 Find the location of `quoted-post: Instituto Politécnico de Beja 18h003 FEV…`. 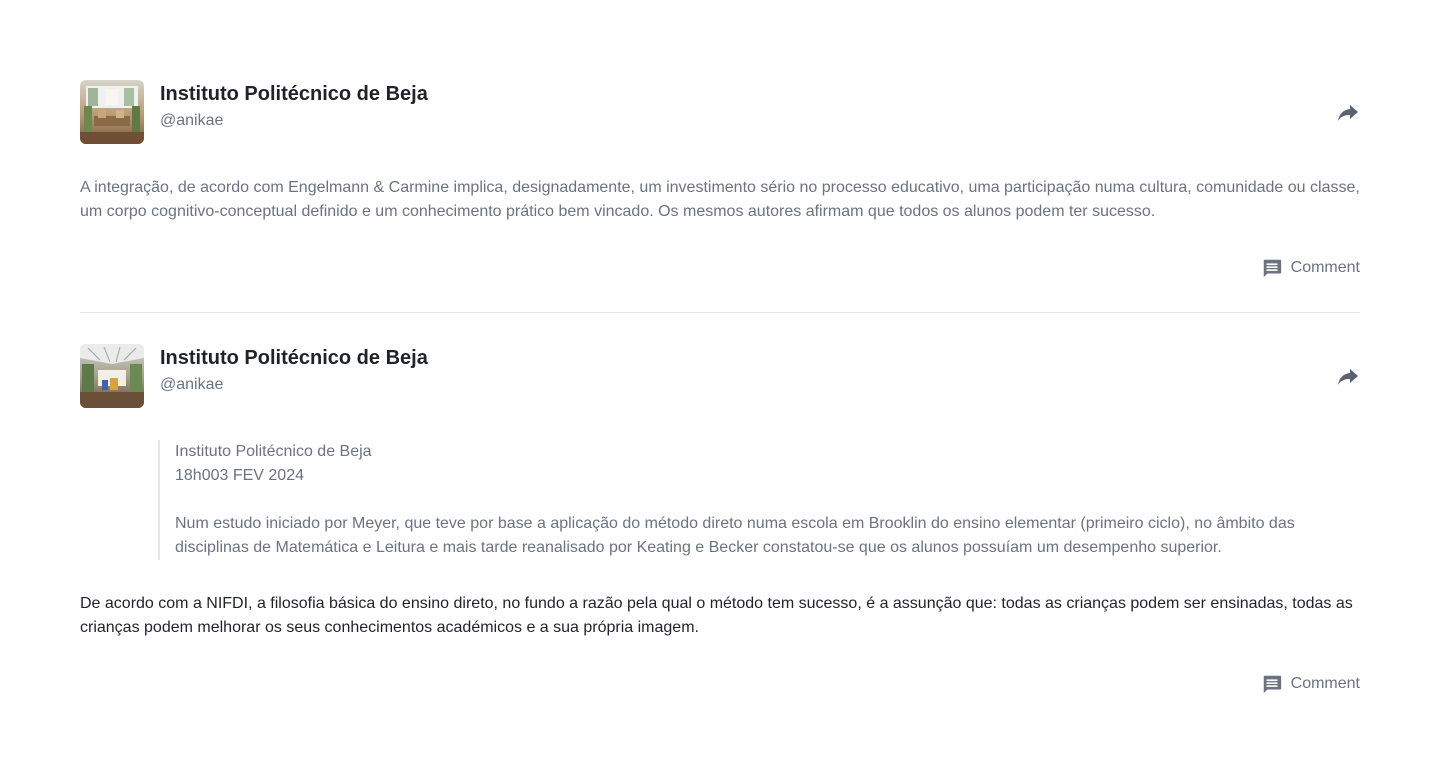

quoted-post: Instituto Politécnico de Beja 18h003 FEV… is located at coordinates (759, 500).